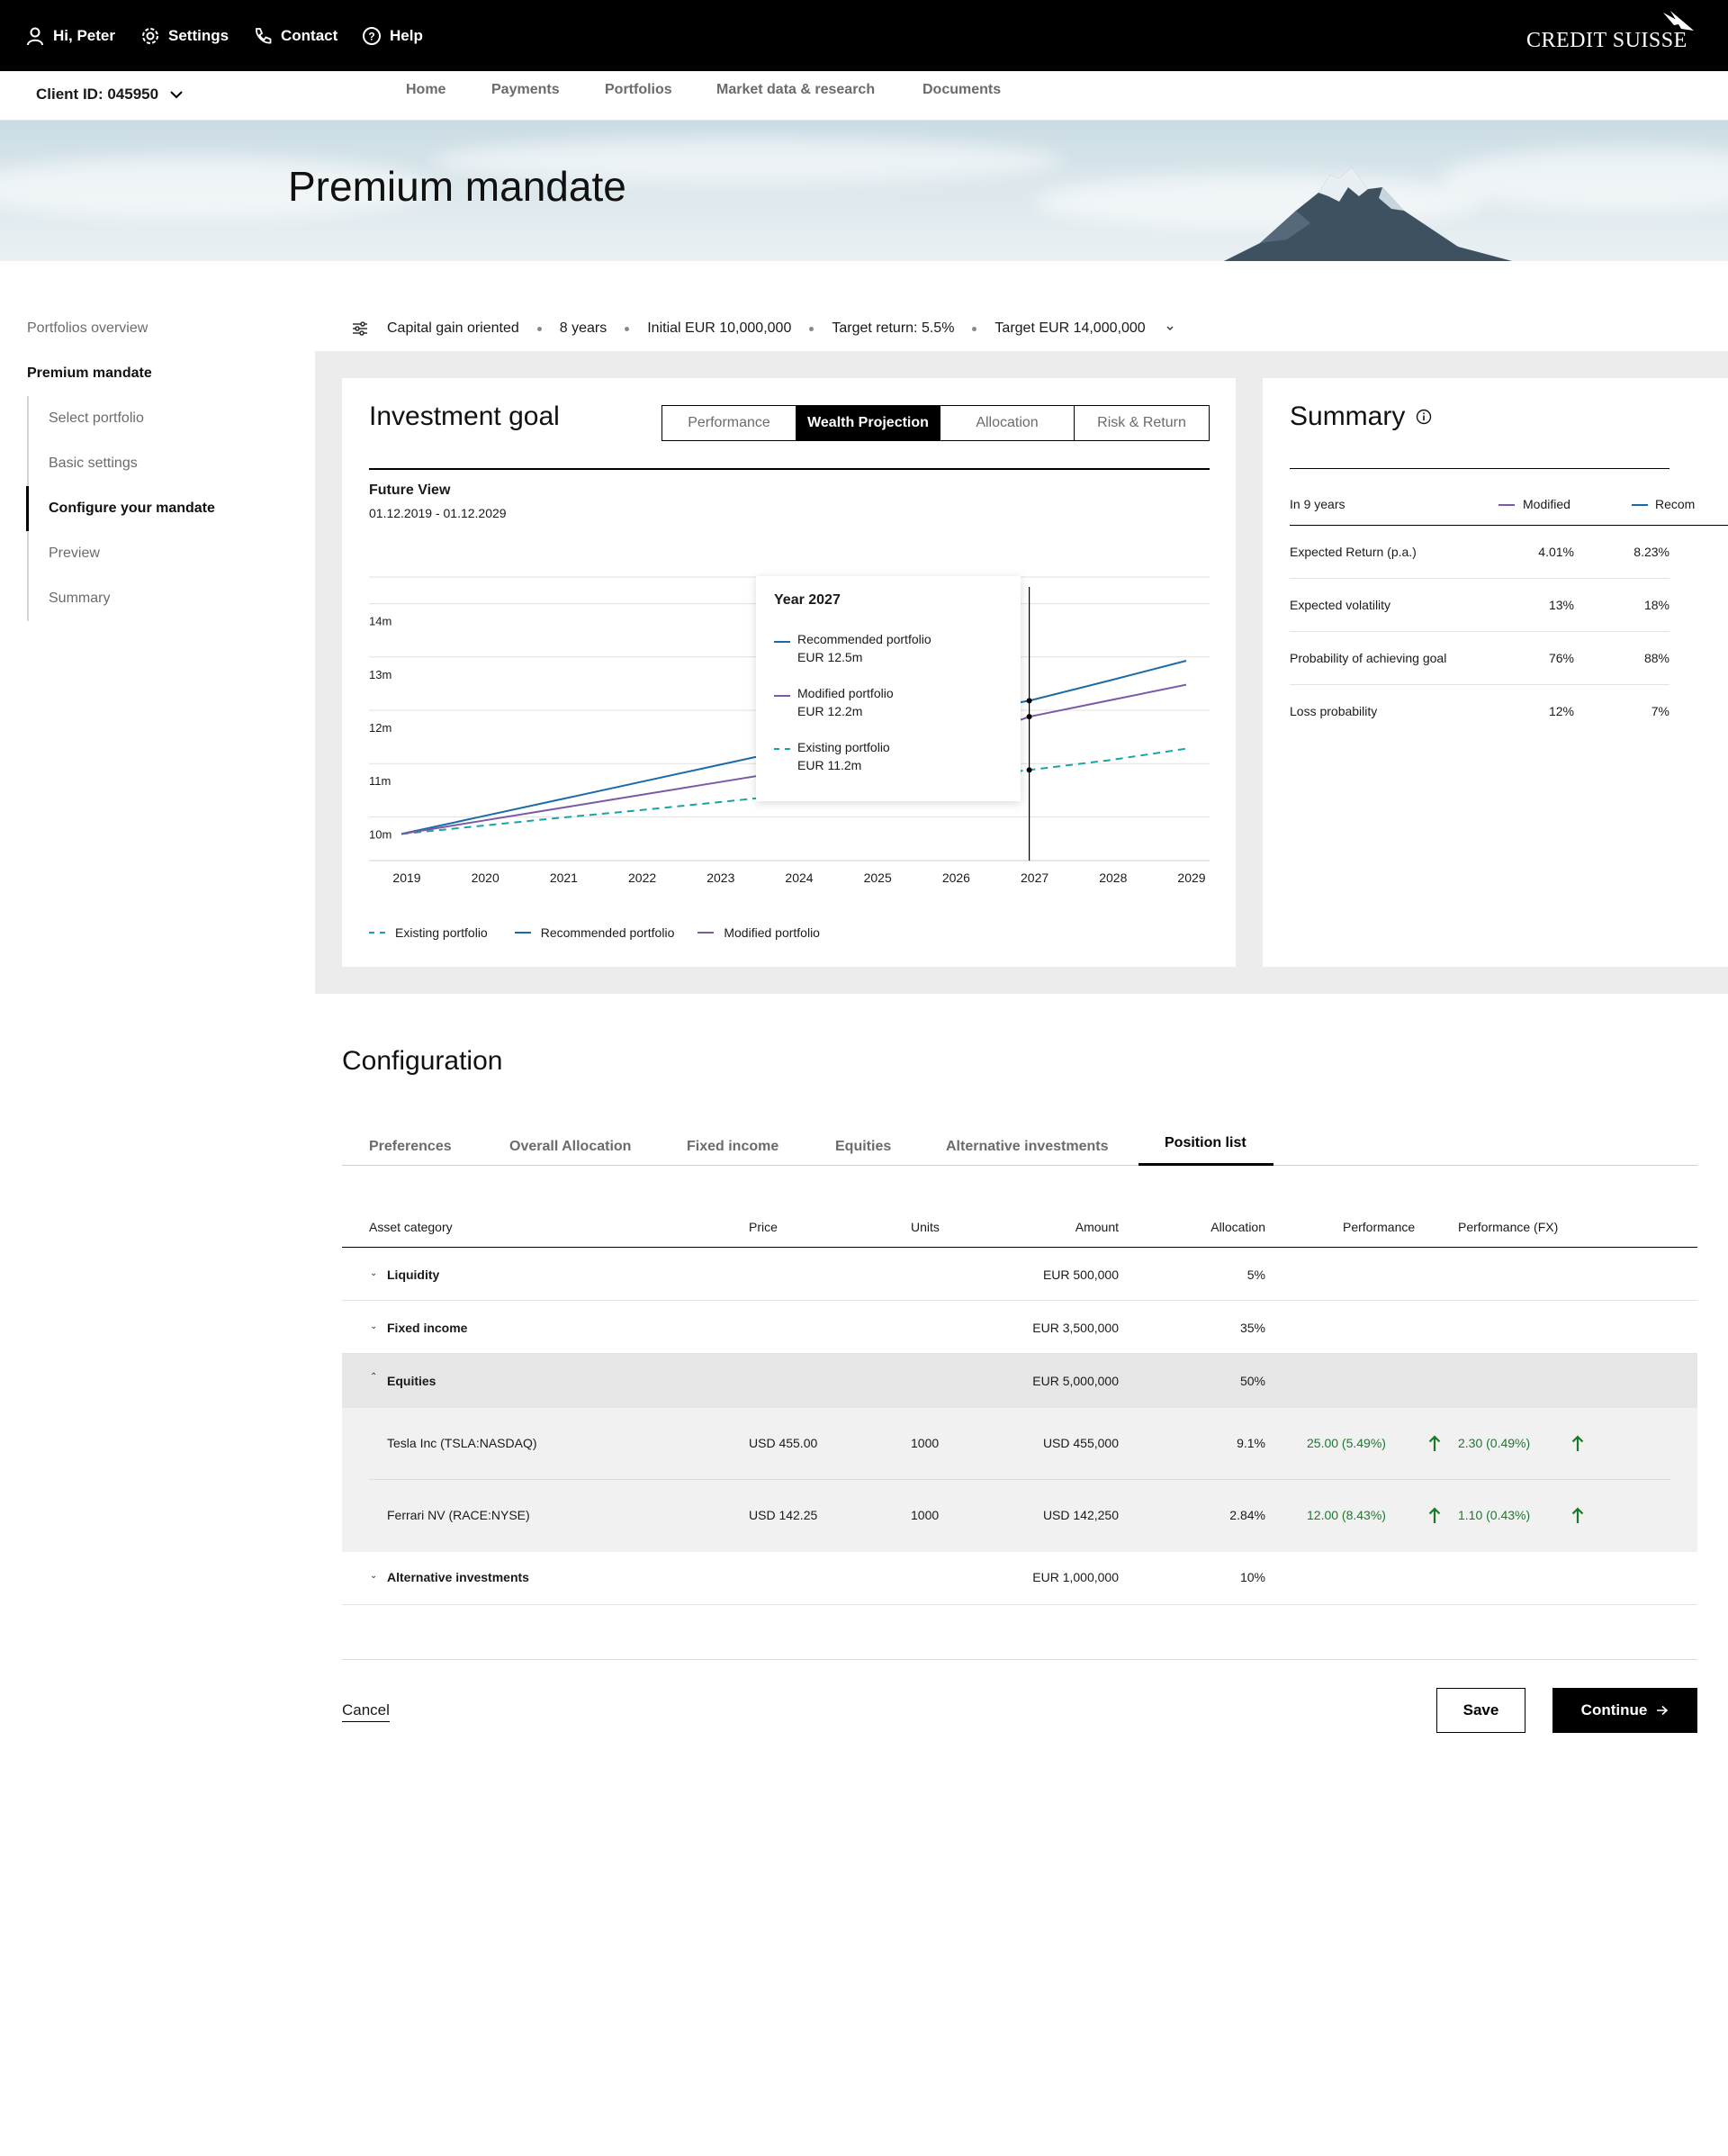 The height and width of the screenshot is (2156, 1728). I want to click on summary-row-modified: 12%, so click(1561, 711).